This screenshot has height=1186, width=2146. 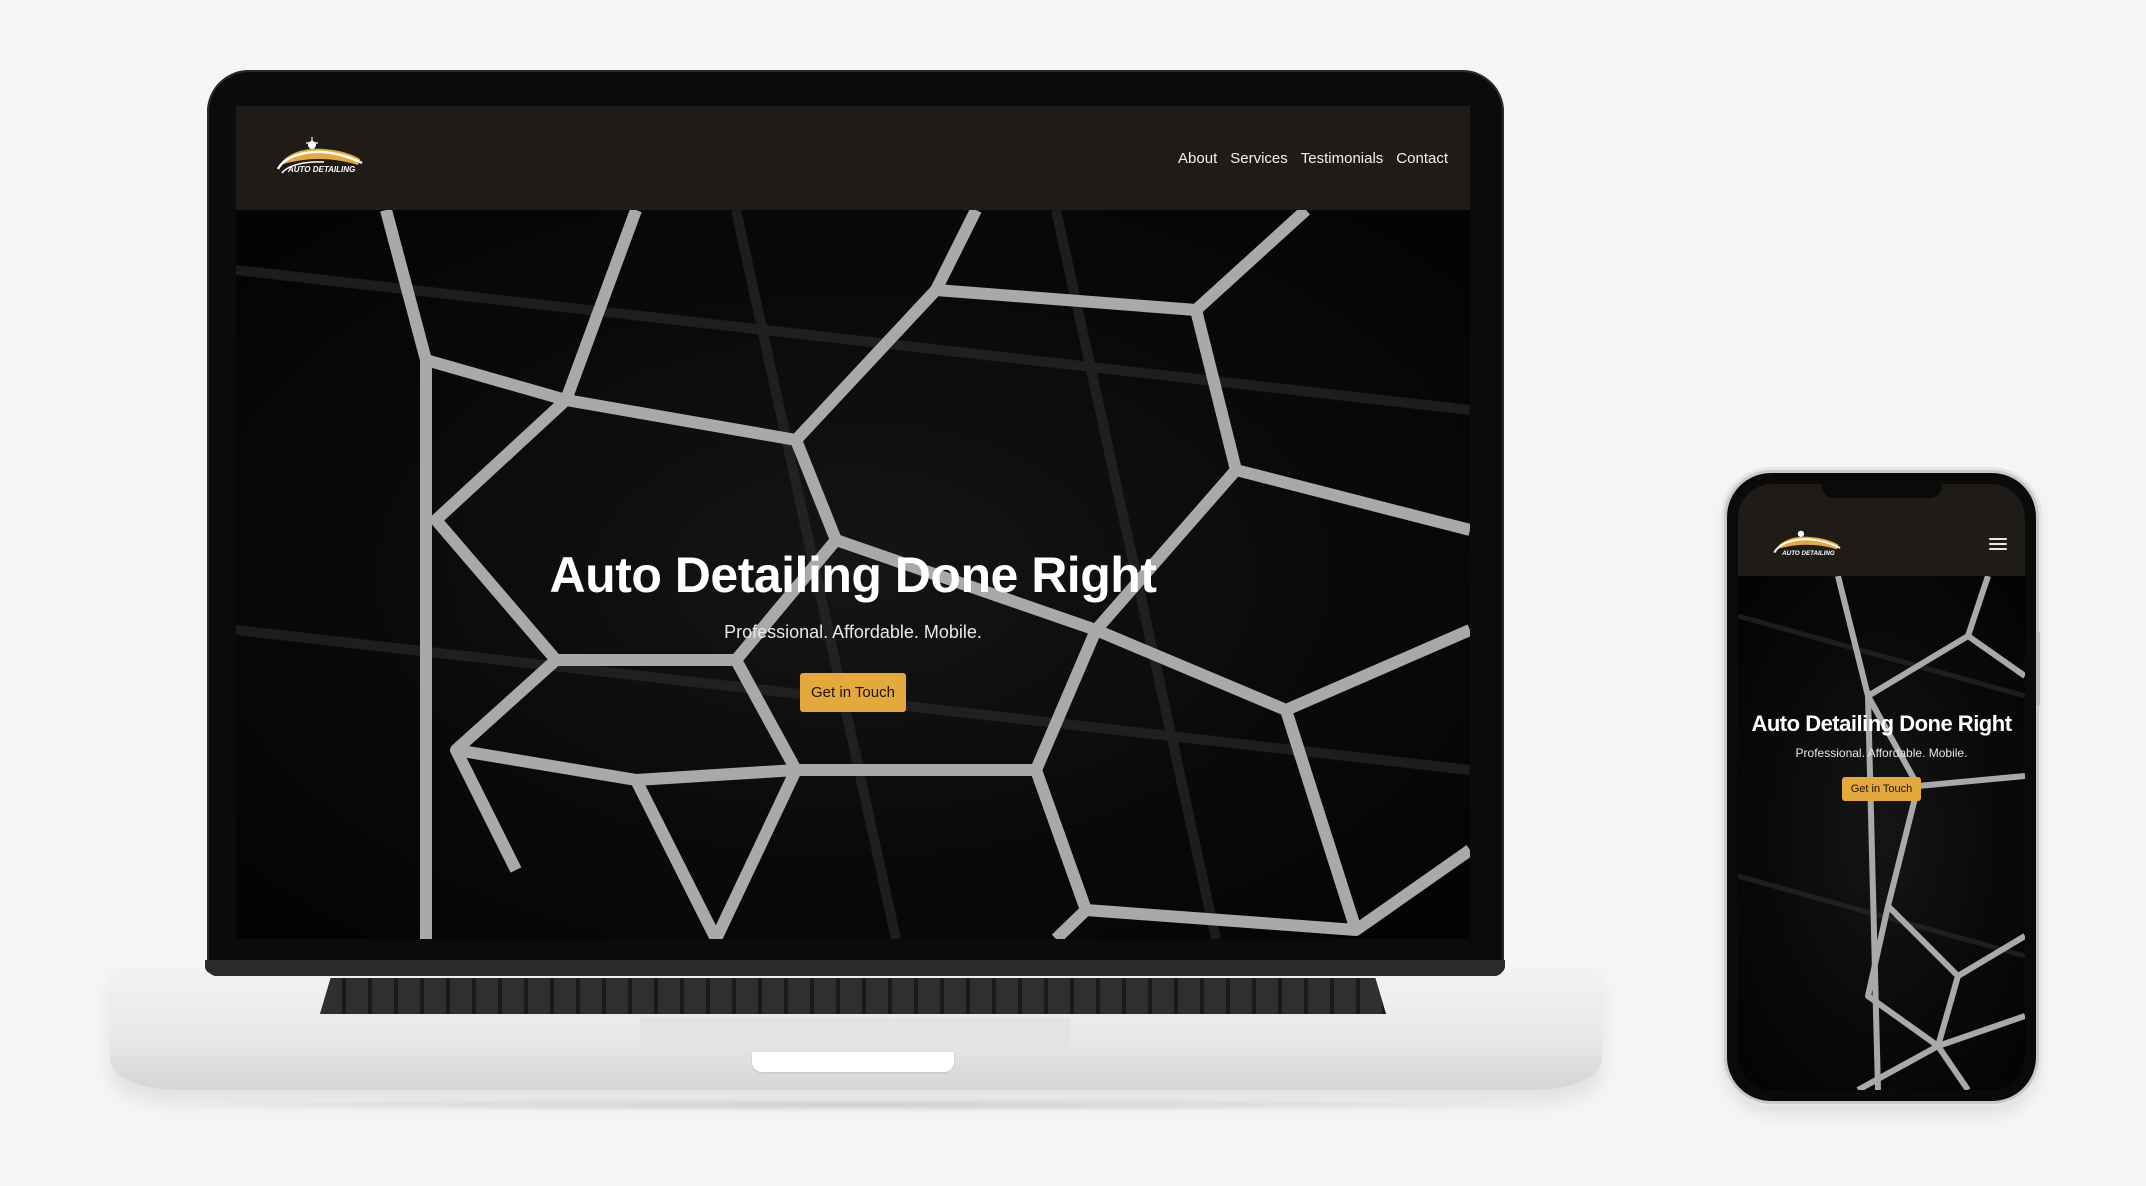 I want to click on site-logo: AUTO DETAILING, so click(x=321, y=158).